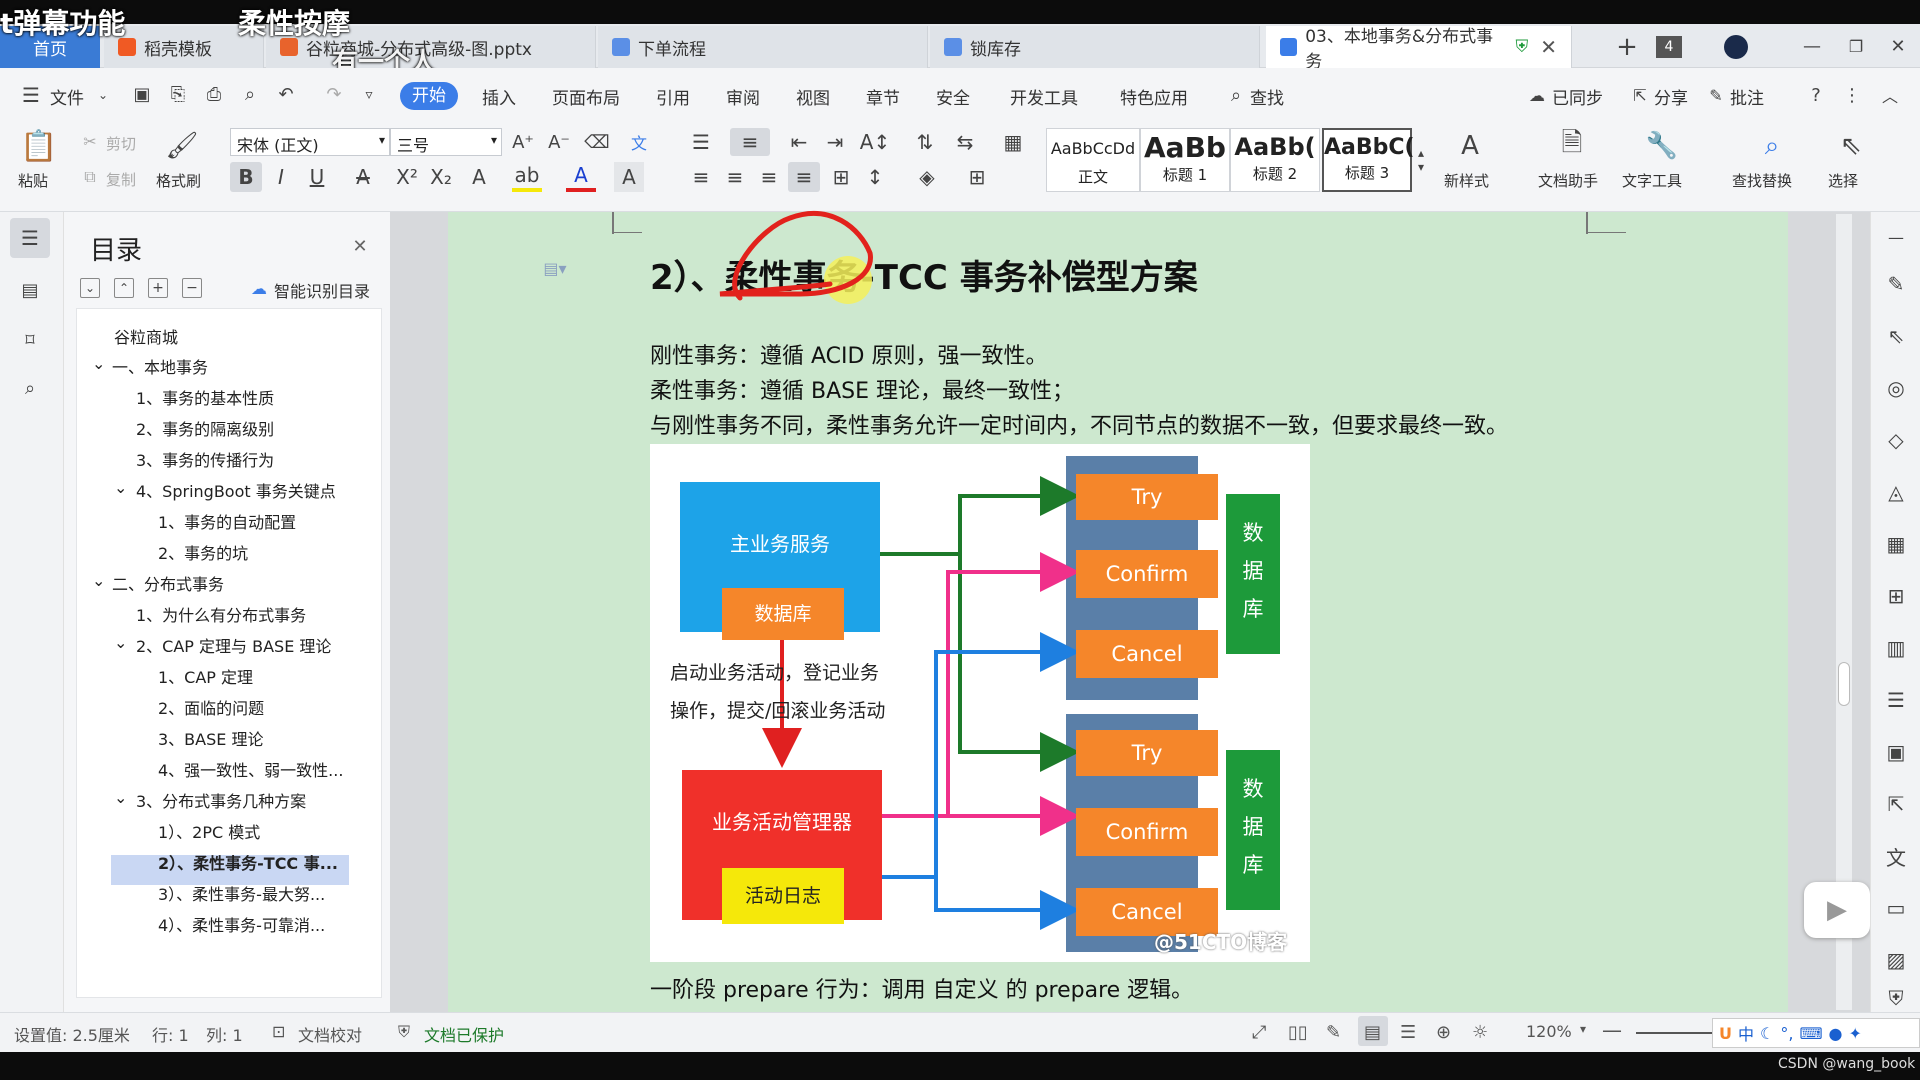 This screenshot has width=1920, height=1080. Describe the element at coordinates (1443, 1032) in the screenshot. I see `web-view-icon: ⊕` at that location.